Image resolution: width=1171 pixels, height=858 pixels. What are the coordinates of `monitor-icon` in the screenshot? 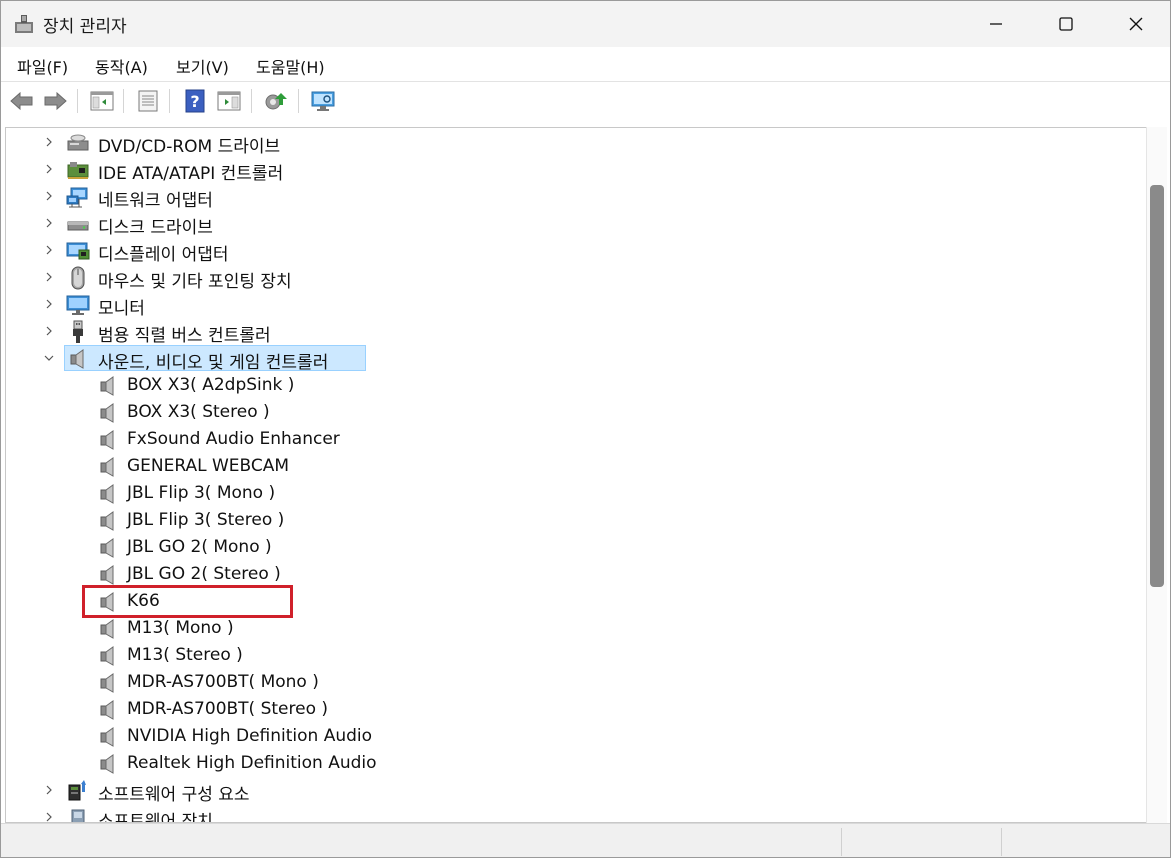 It's located at (78, 305).